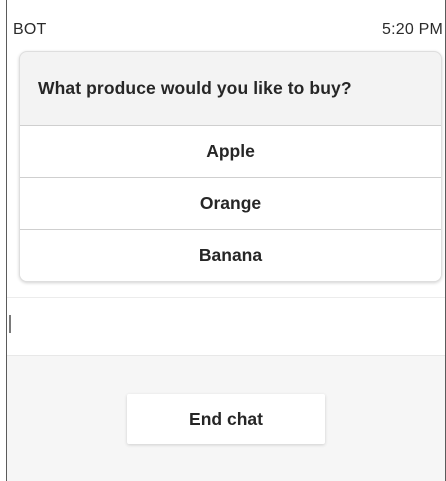 The height and width of the screenshot is (481, 446). What do you see at coordinates (412, 29) in the screenshot?
I see `message-timestamp: 5:20 PM` at bounding box center [412, 29].